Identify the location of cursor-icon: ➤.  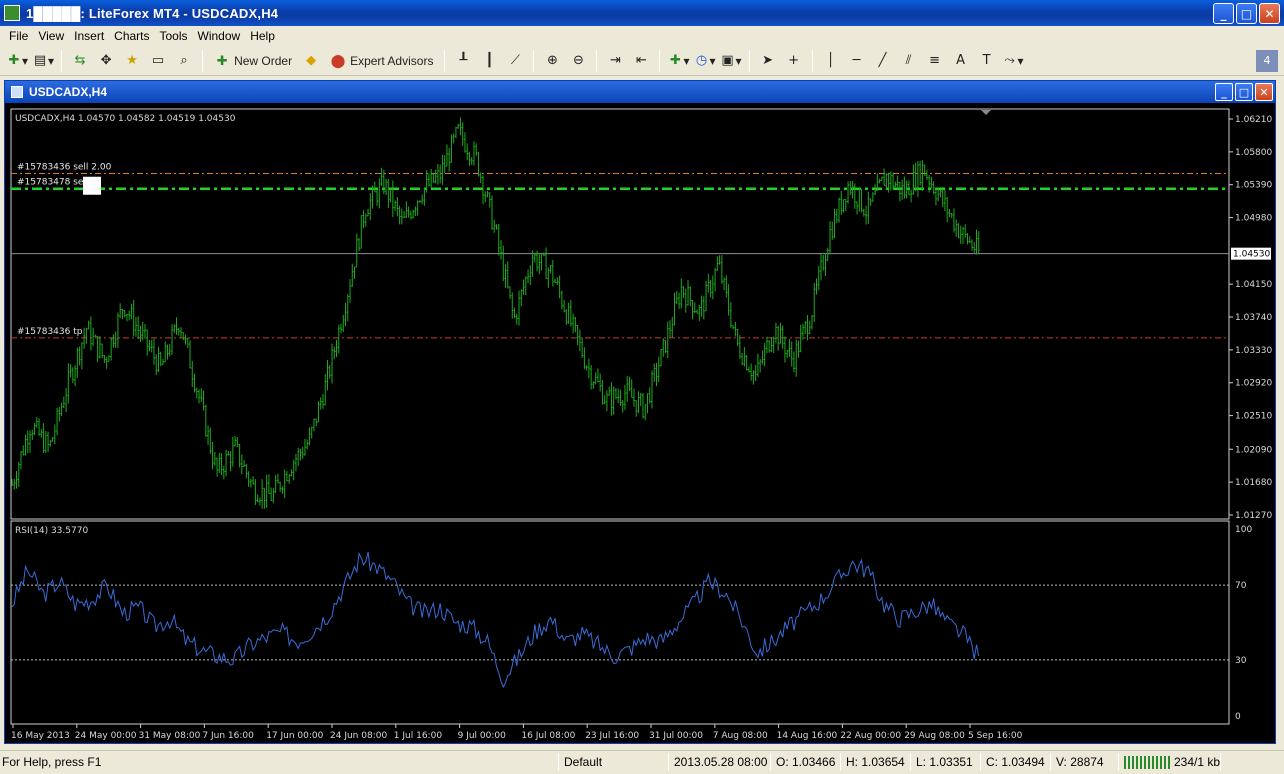
(768, 61).